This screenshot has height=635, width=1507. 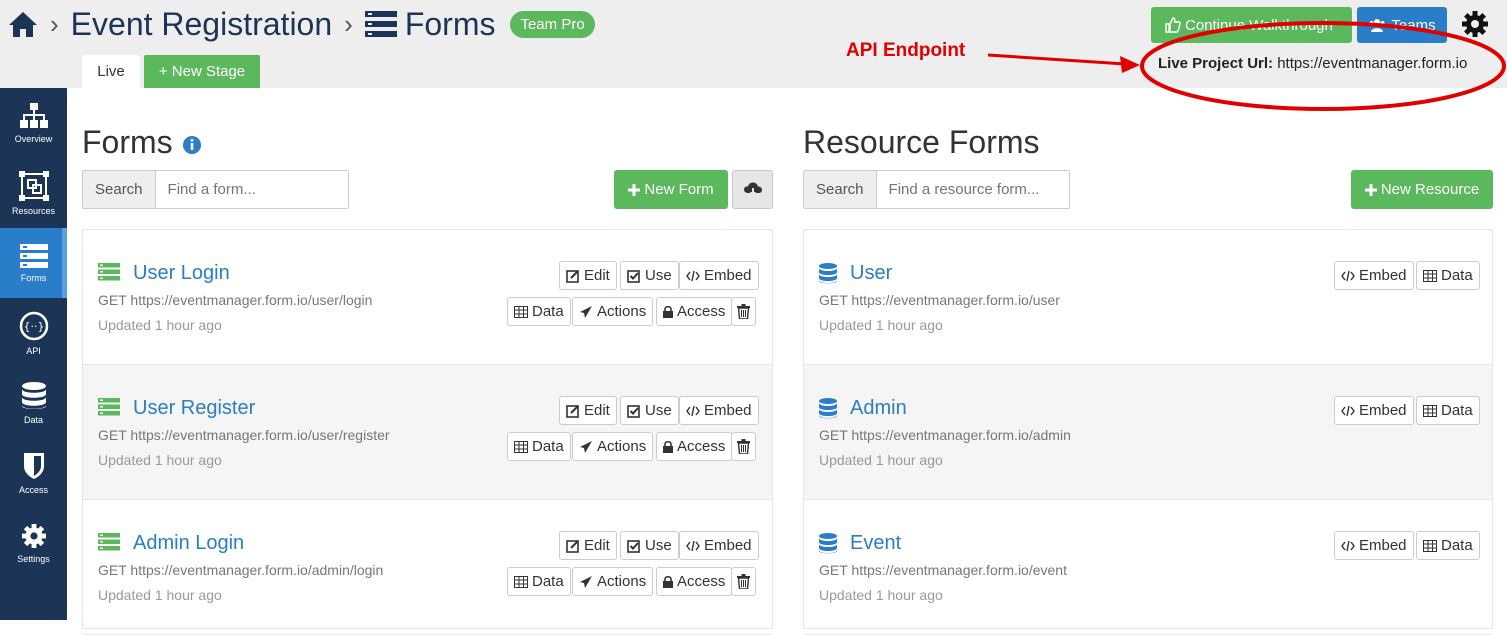 I want to click on sidebar-item-label: Forms, so click(x=33, y=277).